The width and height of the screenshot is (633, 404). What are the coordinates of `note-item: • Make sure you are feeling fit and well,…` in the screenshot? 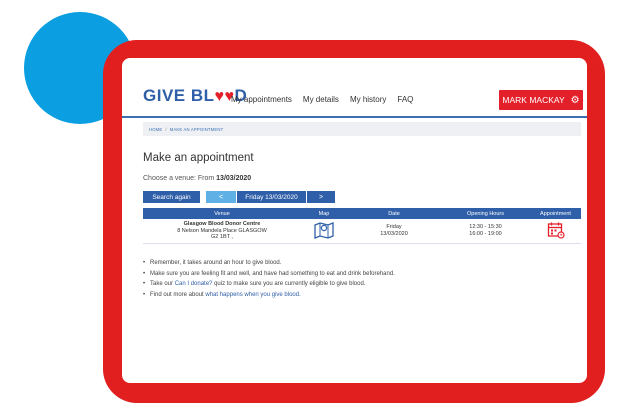 It's located at (269, 274).